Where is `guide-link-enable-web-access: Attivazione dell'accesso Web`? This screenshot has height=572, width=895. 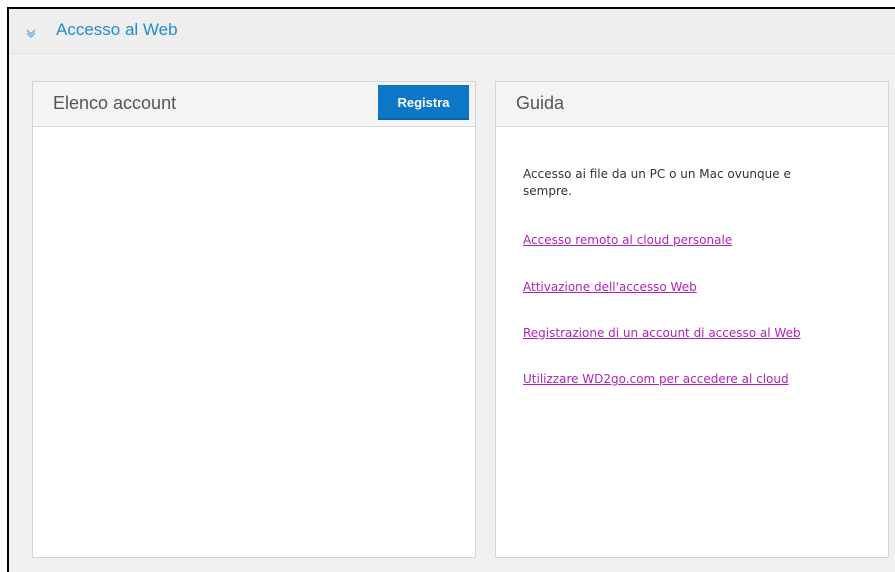
guide-link-enable-web-access: Attivazione dell'accesso Web is located at coordinates (610, 287).